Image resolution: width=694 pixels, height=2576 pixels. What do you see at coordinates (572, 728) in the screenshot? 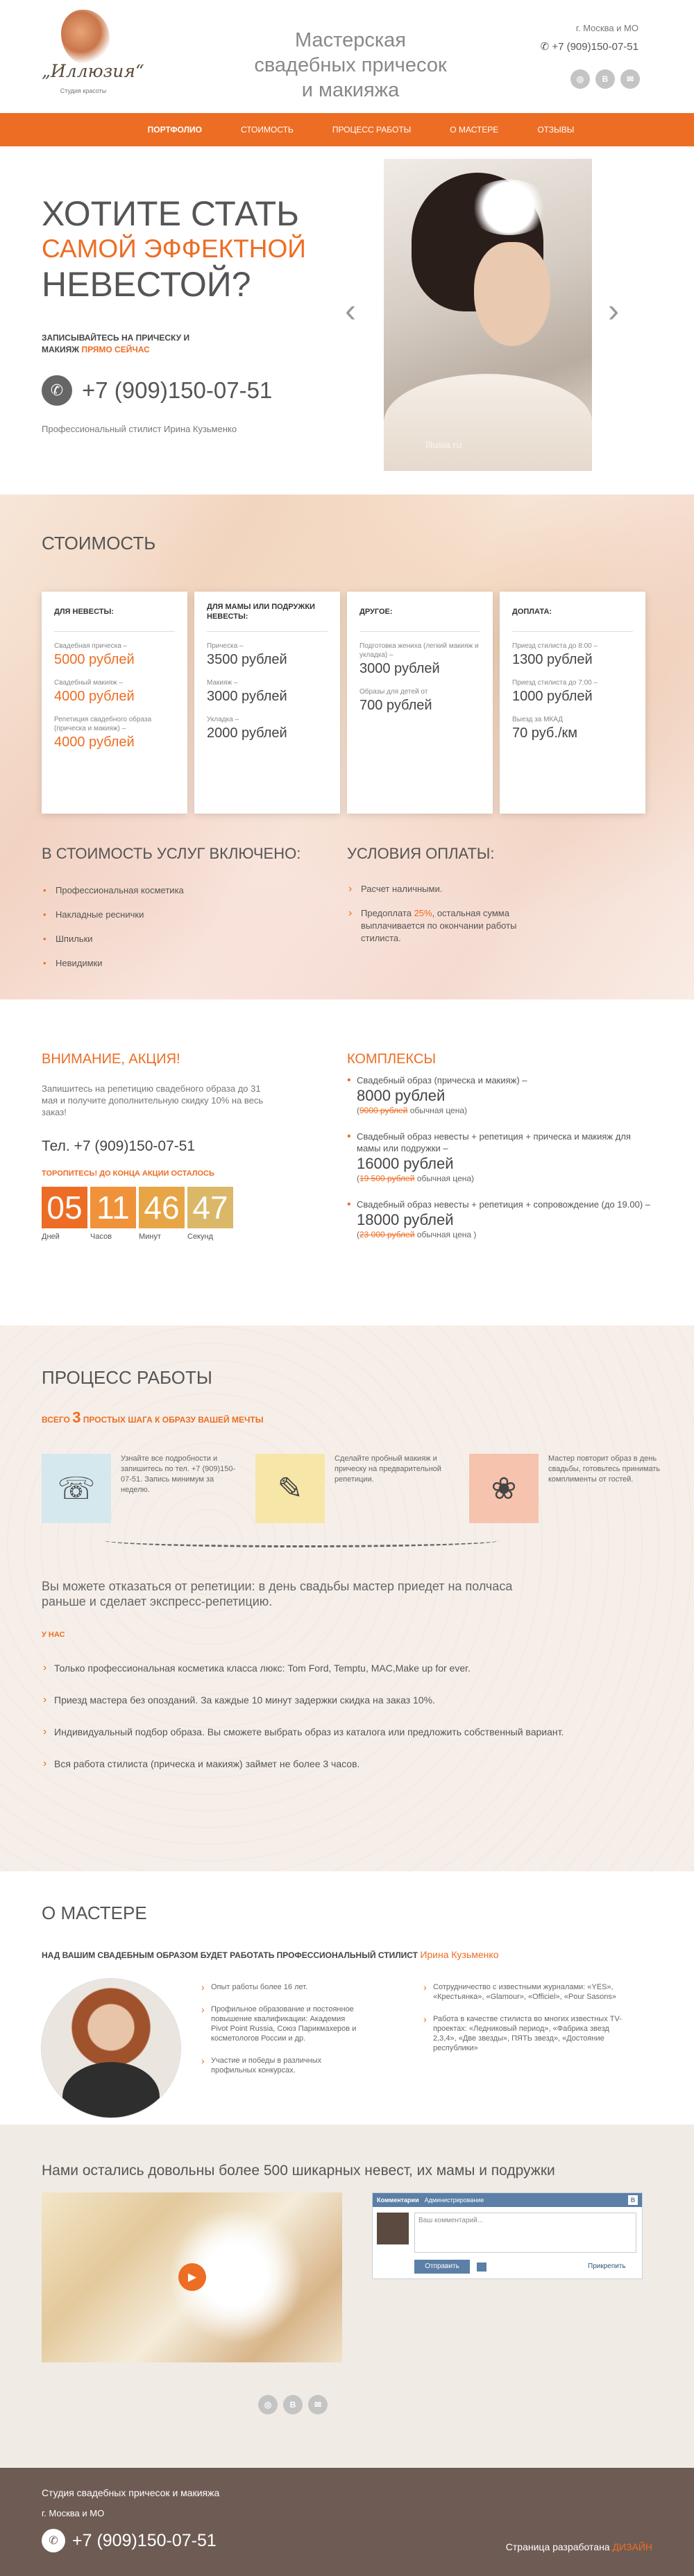
I see `price-item: Выезд за МКАД 70 руб./км` at bounding box center [572, 728].